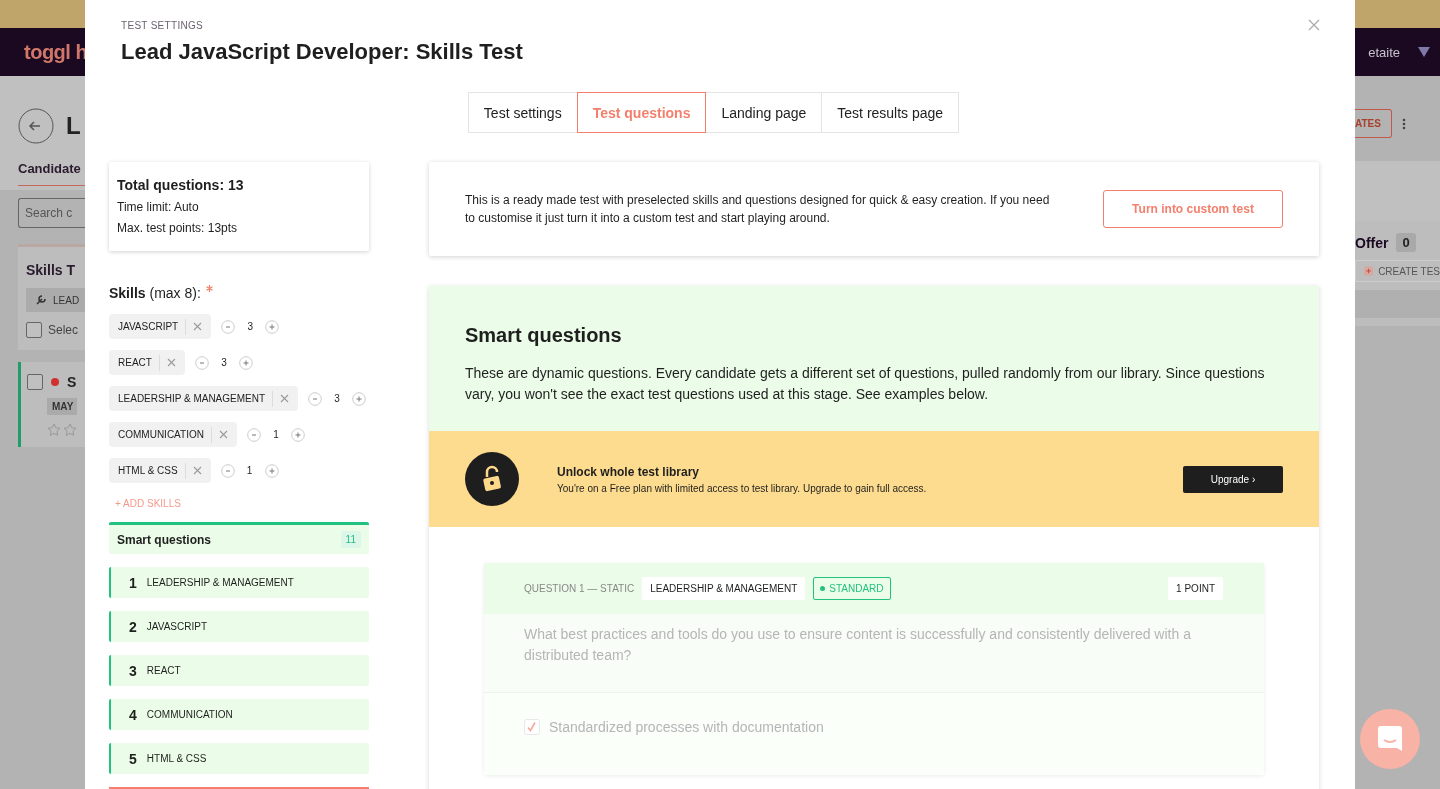 This screenshot has width=1440, height=789. I want to click on question-number: 3, so click(133, 670).